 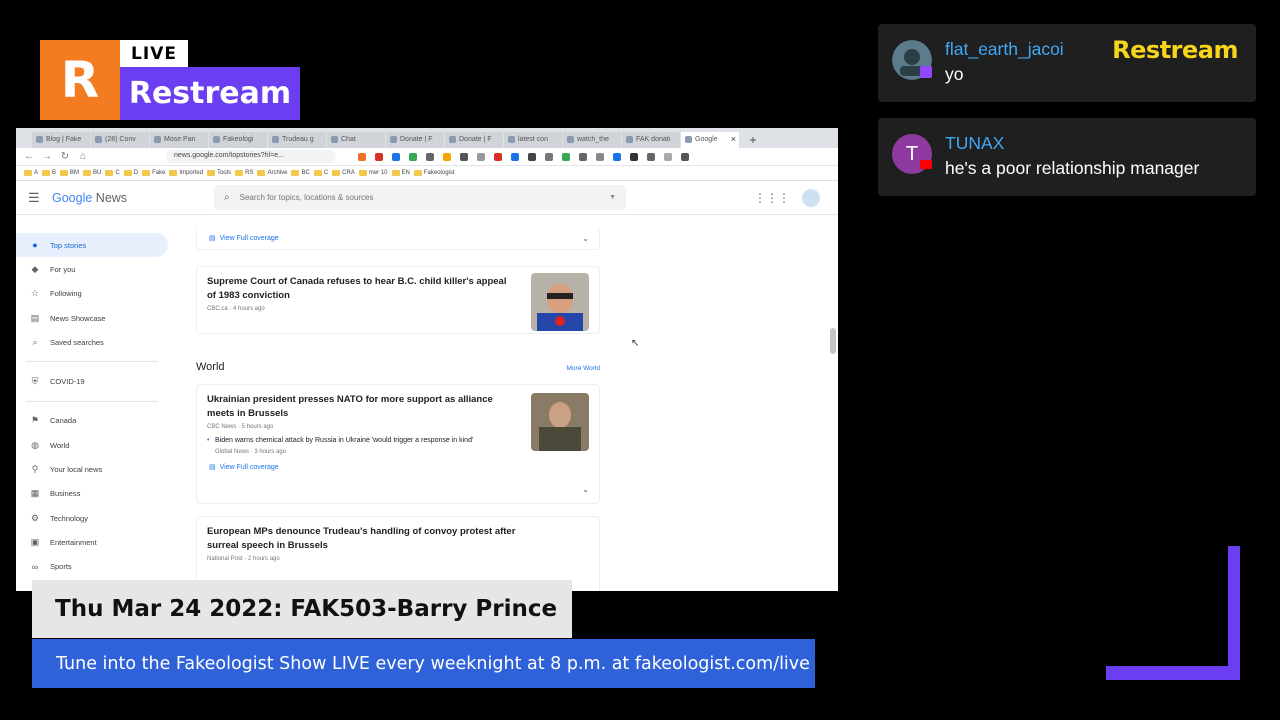 What do you see at coordinates (67, 382) in the screenshot?
I see `sidebar-item-label: COVID-19` at bounding box center [67, 382].